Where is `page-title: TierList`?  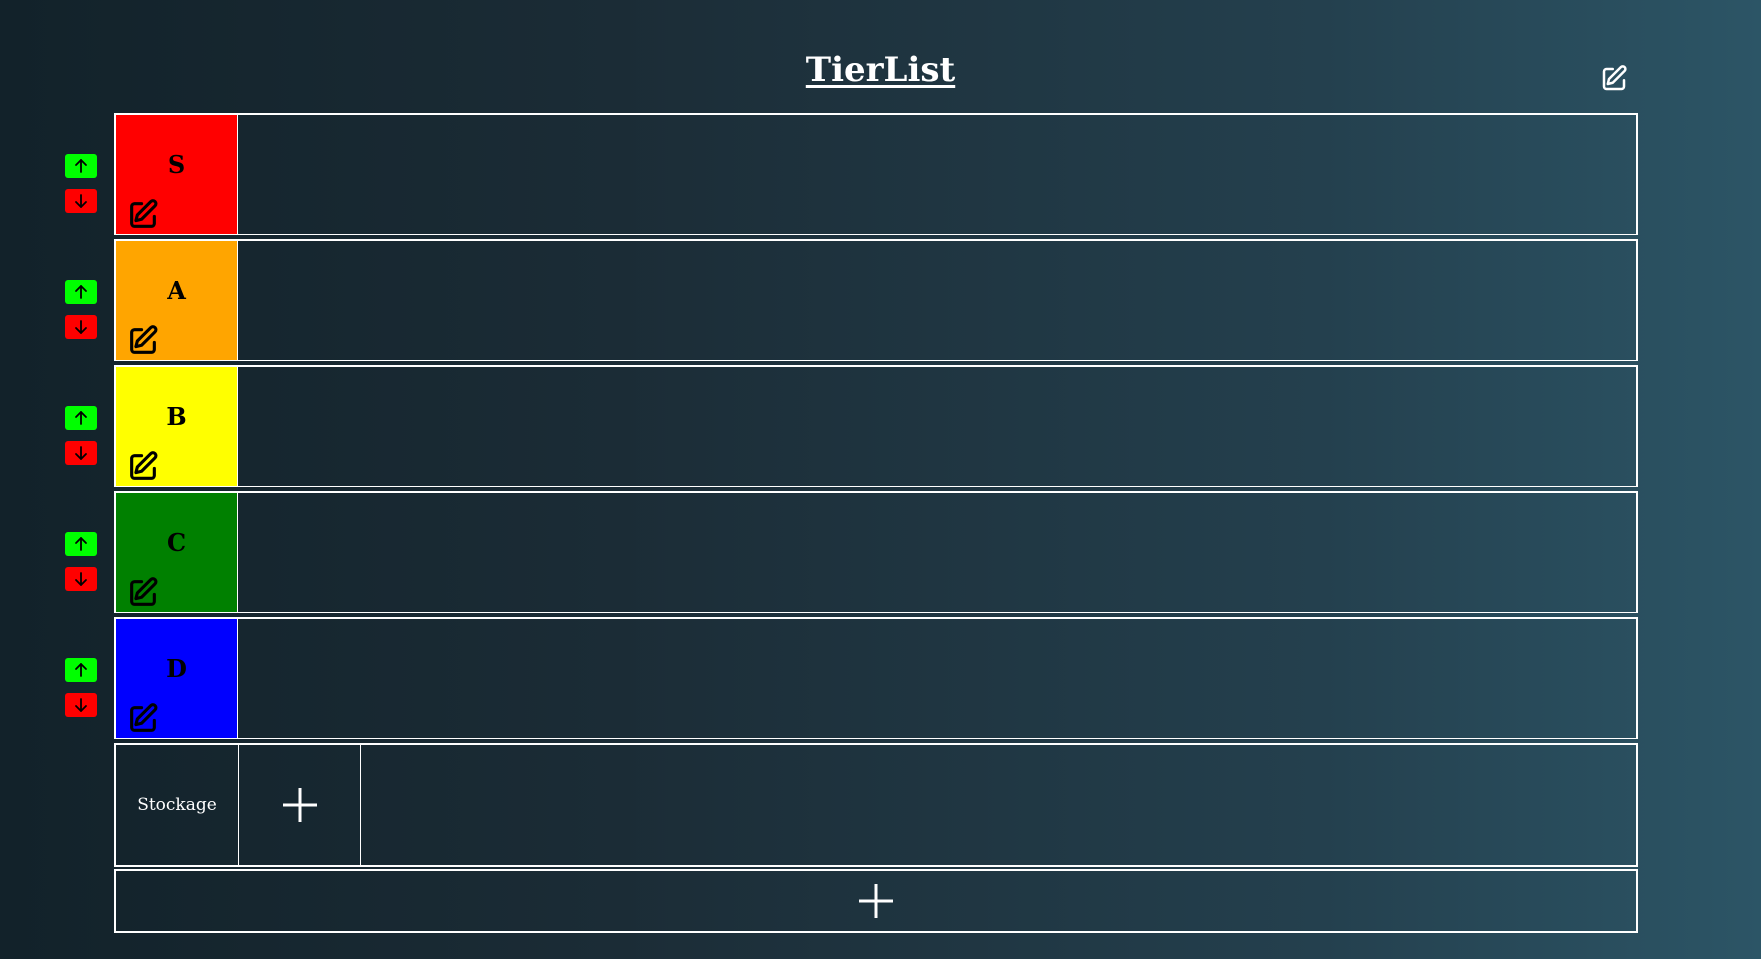 page-title: TierList is located at coordinates (880, 70).